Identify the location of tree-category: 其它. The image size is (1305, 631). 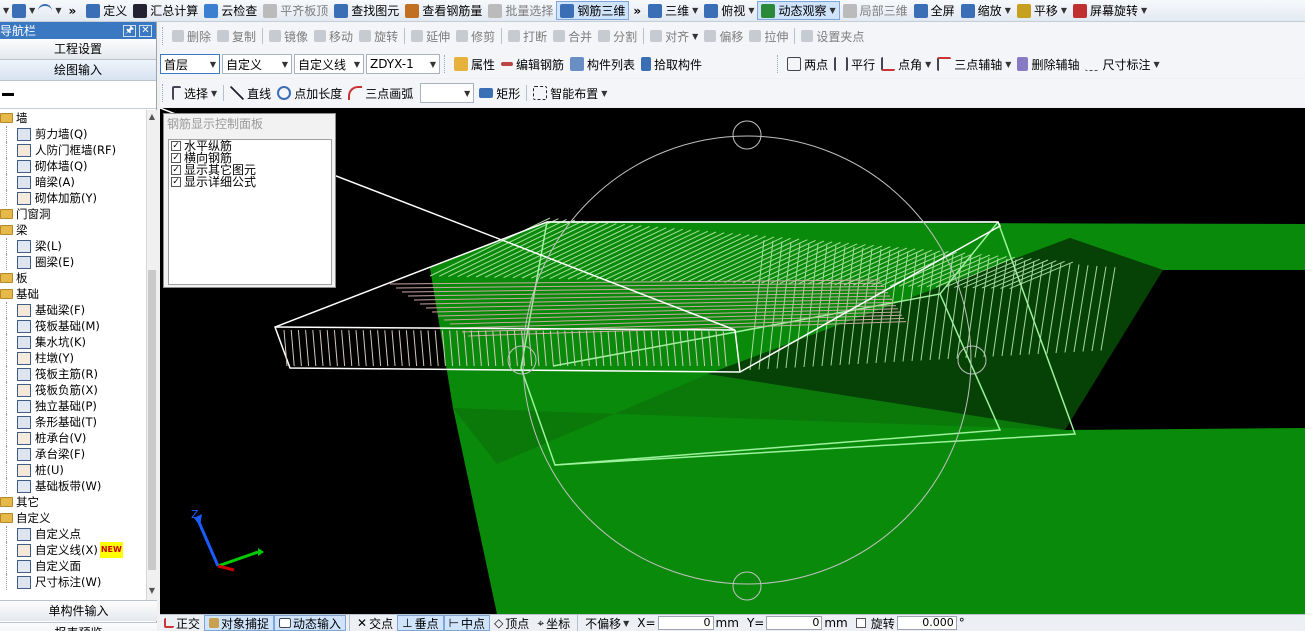
(73, 502).